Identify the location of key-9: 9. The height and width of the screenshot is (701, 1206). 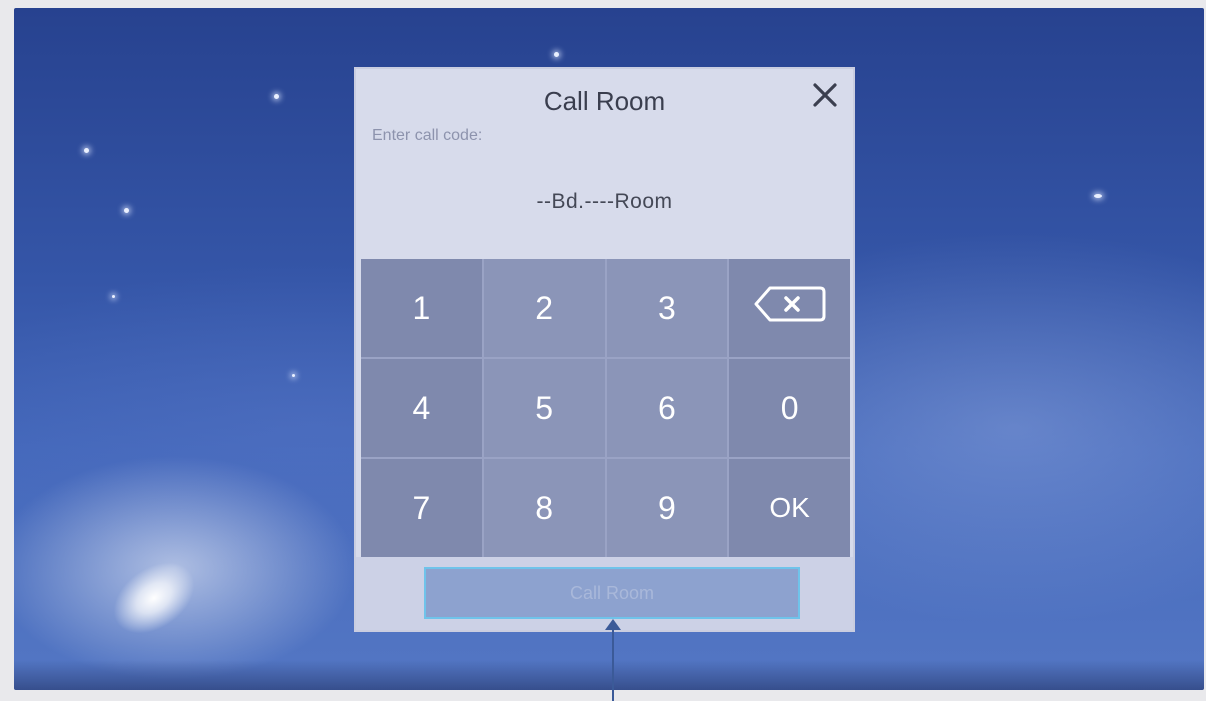
(667, 508).